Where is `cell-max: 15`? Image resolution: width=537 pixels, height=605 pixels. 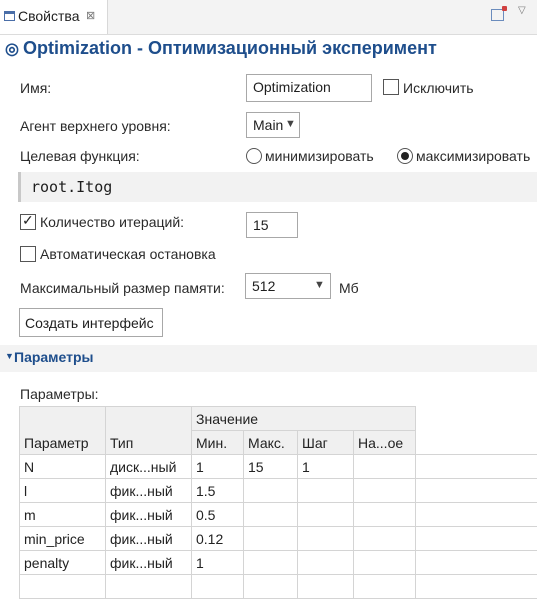
cell-max: 15 is located at coordinates (270, 466).